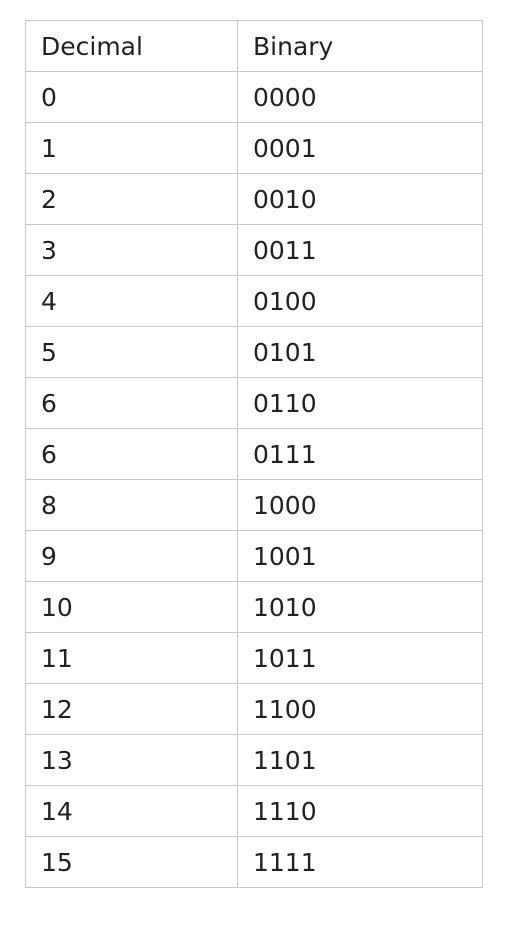 The height and width of the screenshot is (936, 509). Describe the element at coordinates (360, 46) in the screenshot. I see `header-binary: Binary` at that location.